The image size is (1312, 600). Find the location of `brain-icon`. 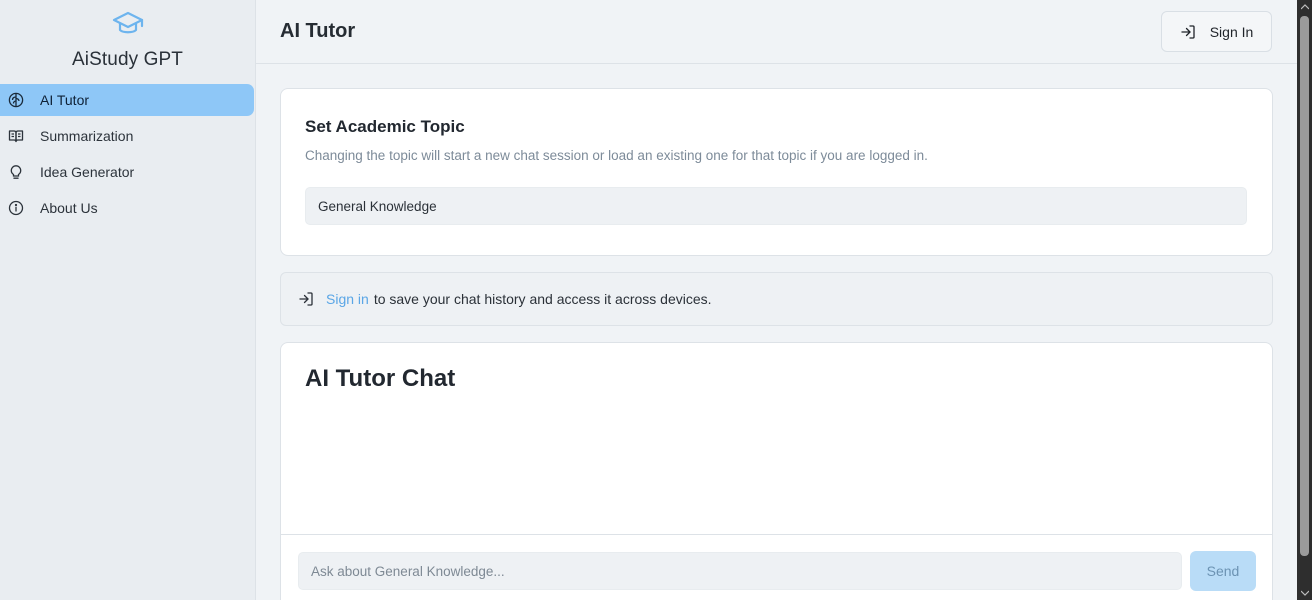

brain-icon is located at coordinates (16, 100).